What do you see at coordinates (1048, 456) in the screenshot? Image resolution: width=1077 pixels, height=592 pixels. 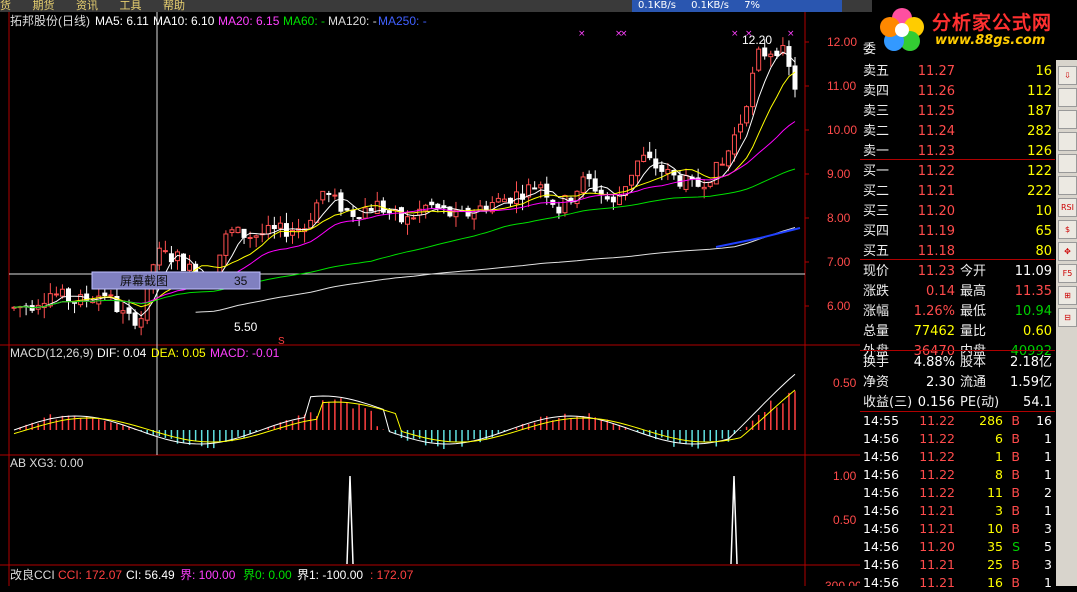 I see `tick-count: 1` at bounding box center [1048, 456].